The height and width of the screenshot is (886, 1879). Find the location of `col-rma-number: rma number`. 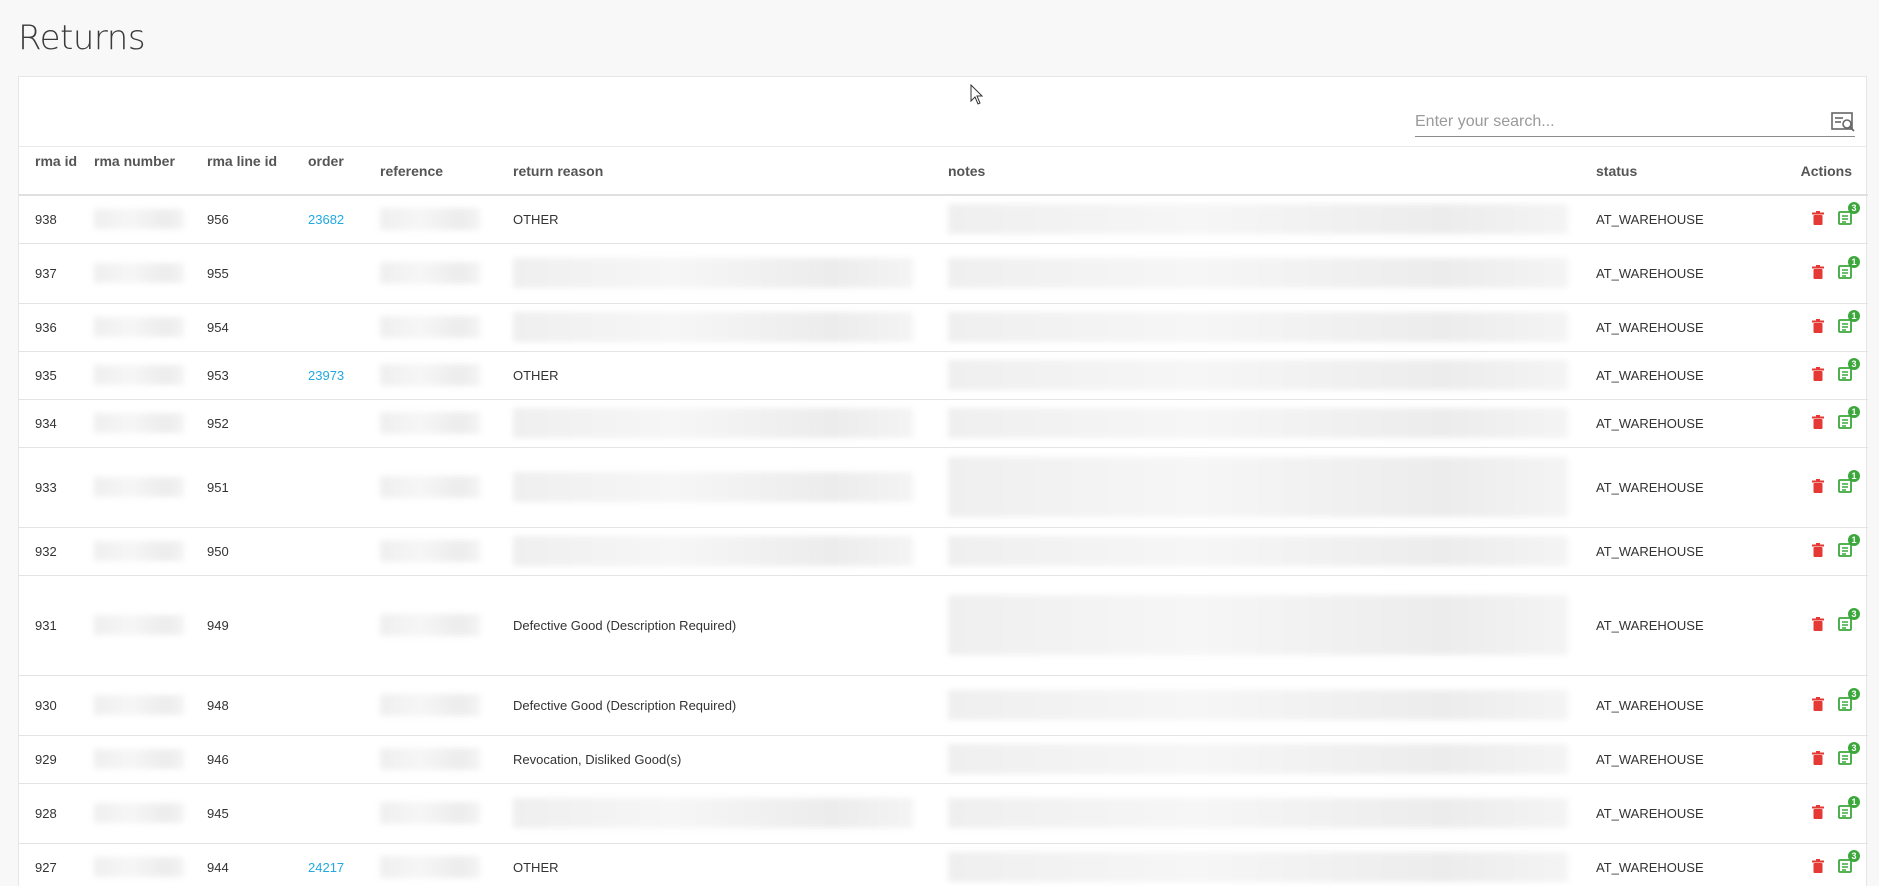

col-rma-number: rma number is located at coordinates (150, 171).